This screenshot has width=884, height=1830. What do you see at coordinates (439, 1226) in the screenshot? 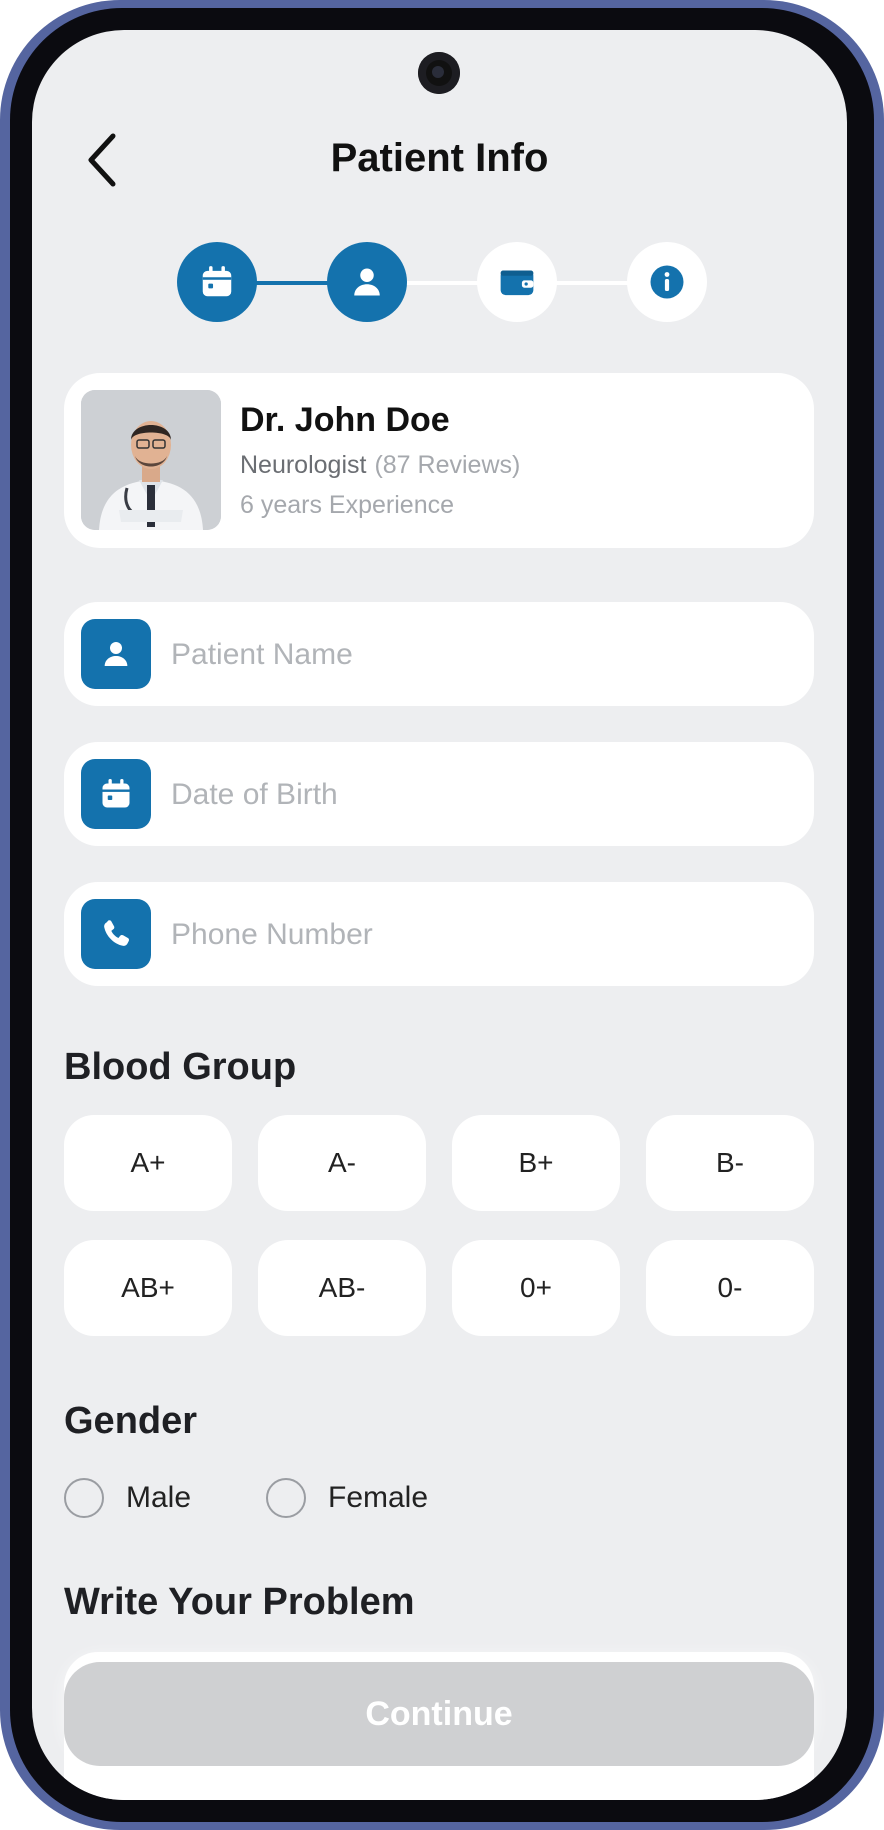
I see `blood-group-options: A+ A- B+ B- AB+ AB- 0+ 0-` at bounding box center [439, 1226].